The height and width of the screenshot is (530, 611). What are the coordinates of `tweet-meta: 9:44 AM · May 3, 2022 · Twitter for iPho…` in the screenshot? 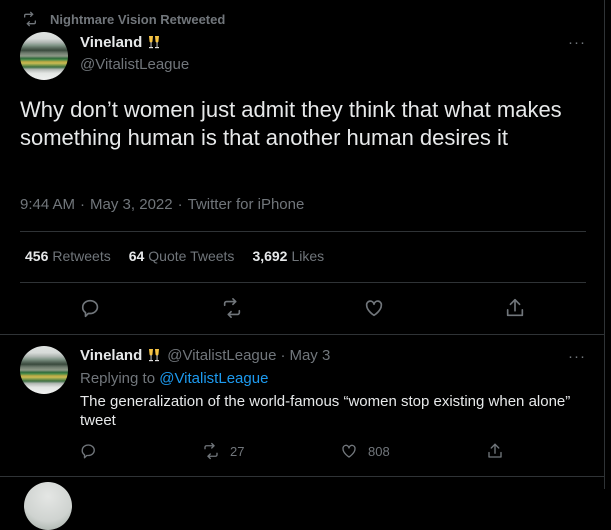 It's located at (162, 204).